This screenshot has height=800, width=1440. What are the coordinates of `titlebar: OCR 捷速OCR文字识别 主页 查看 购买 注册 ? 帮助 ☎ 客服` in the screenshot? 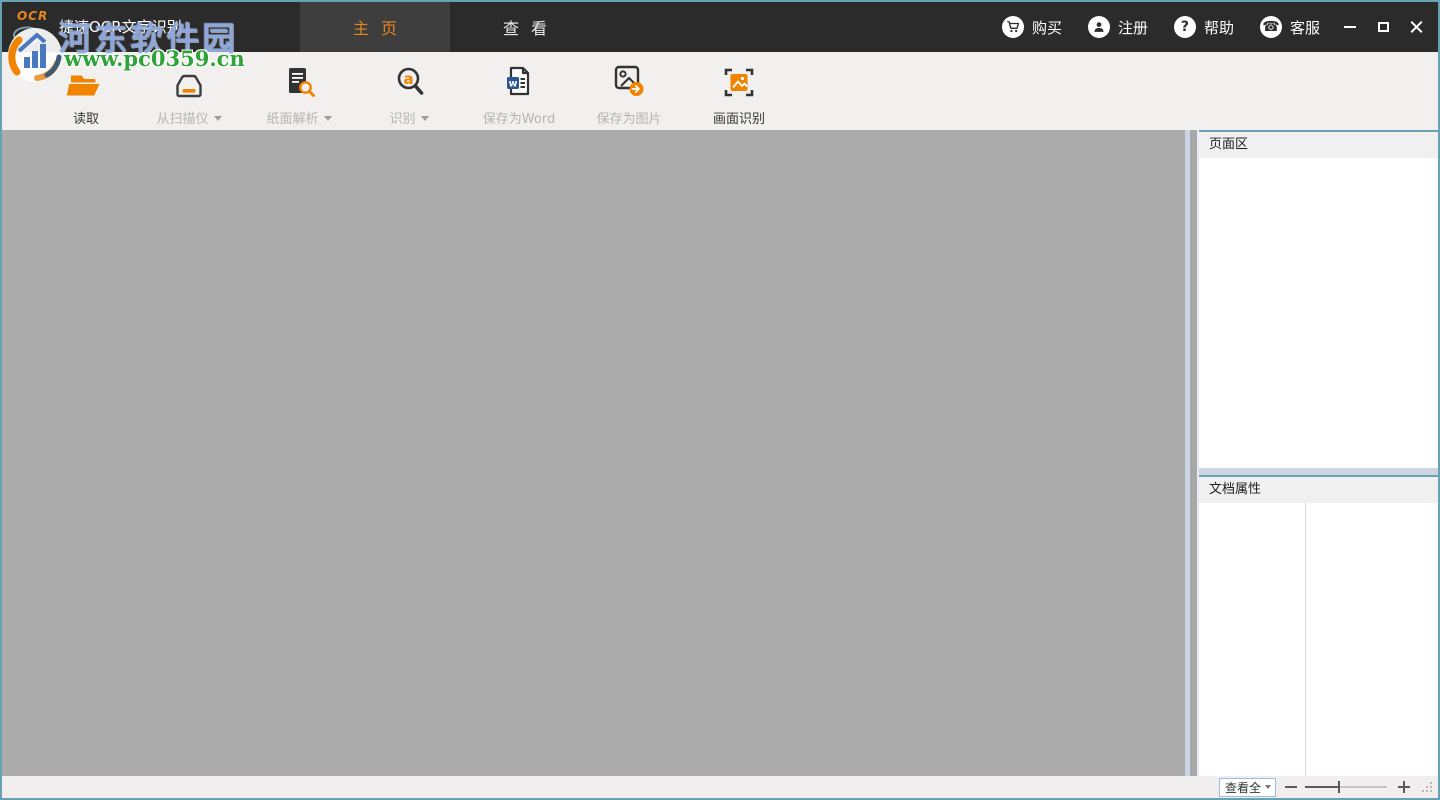 It's located at (720, 27).